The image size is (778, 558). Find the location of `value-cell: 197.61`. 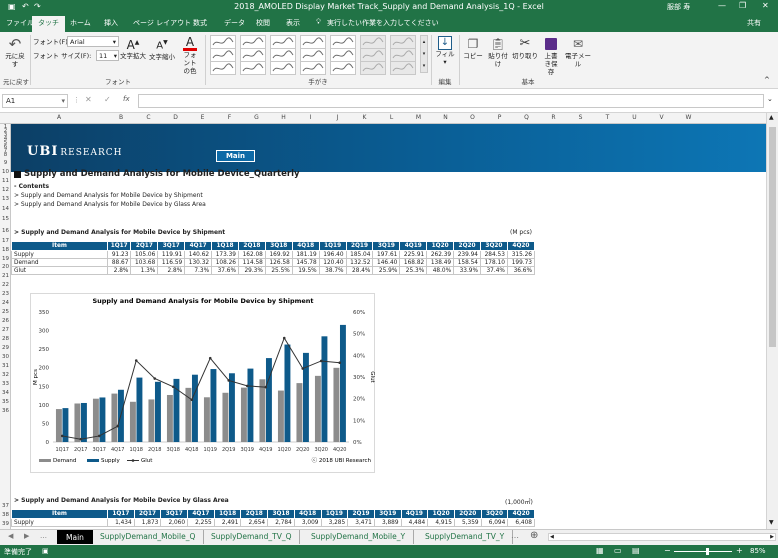

value-cell: 197.61 is located at coordinates (386, 254).